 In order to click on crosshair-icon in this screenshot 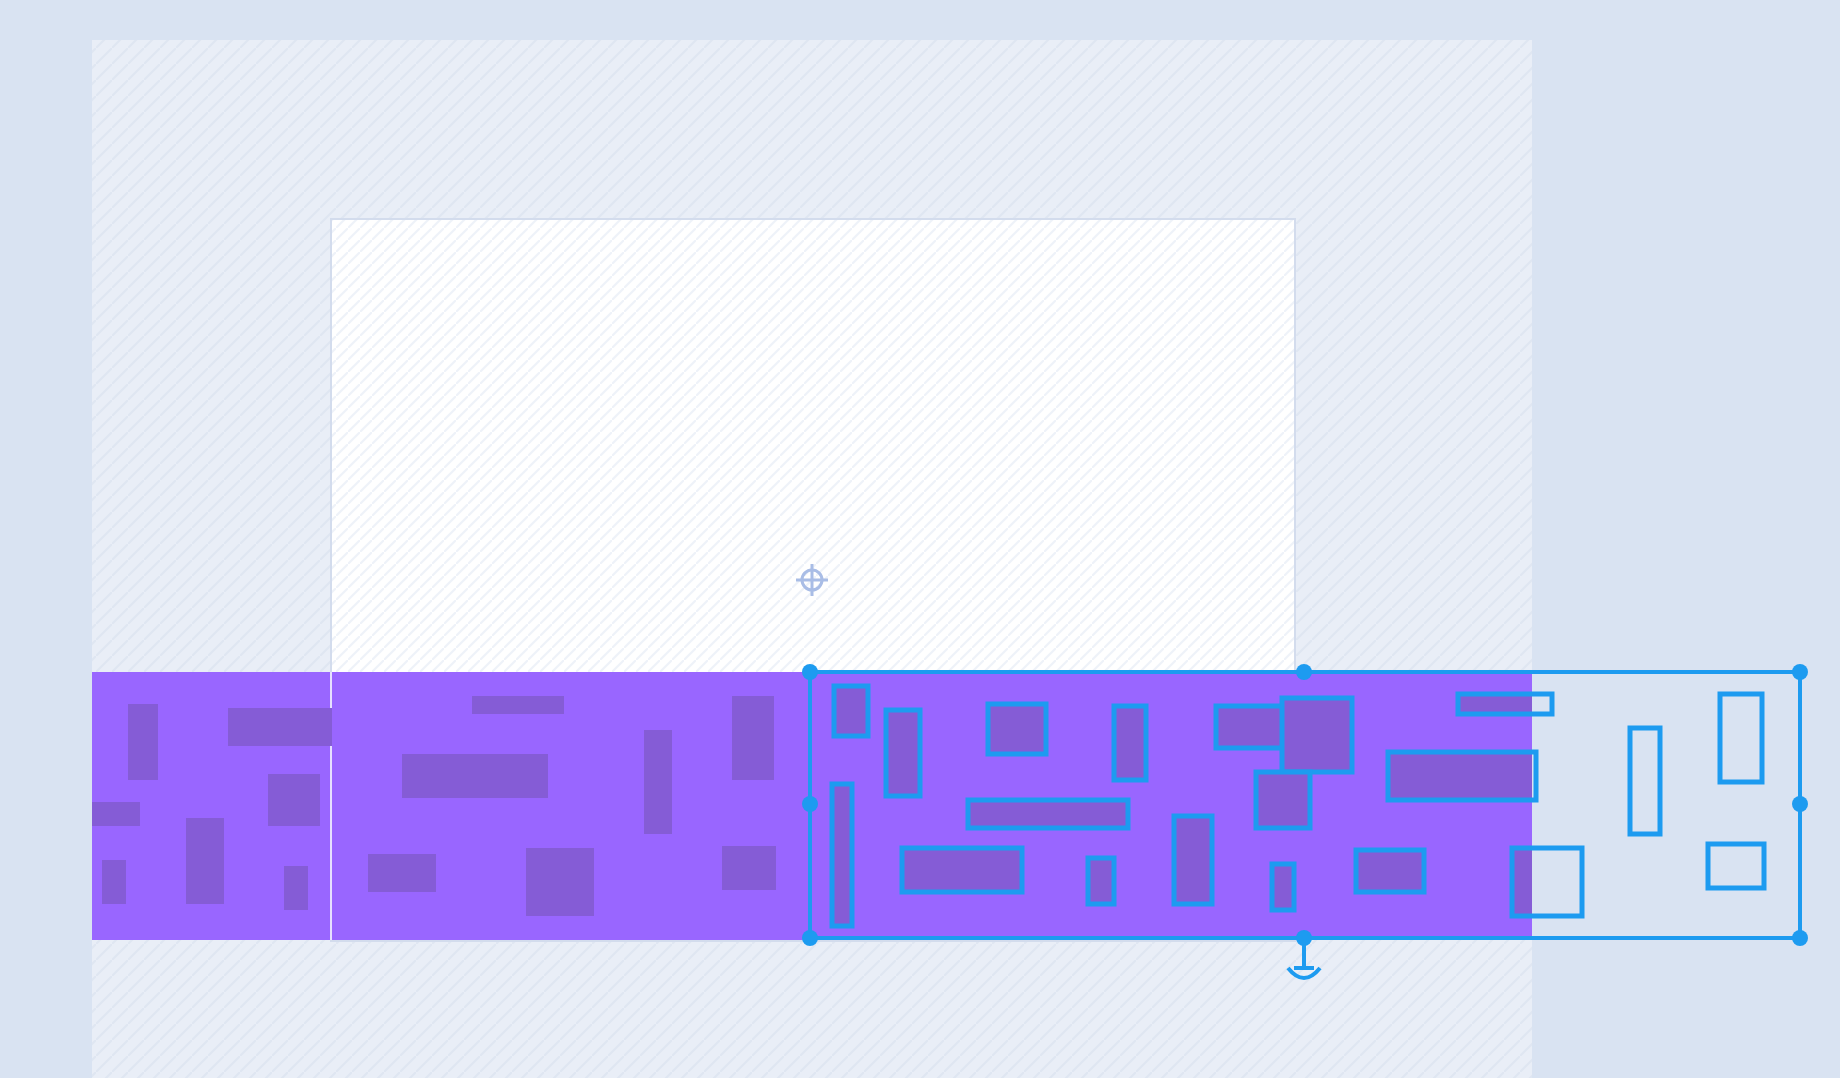, I will do `click(812, 580)`.